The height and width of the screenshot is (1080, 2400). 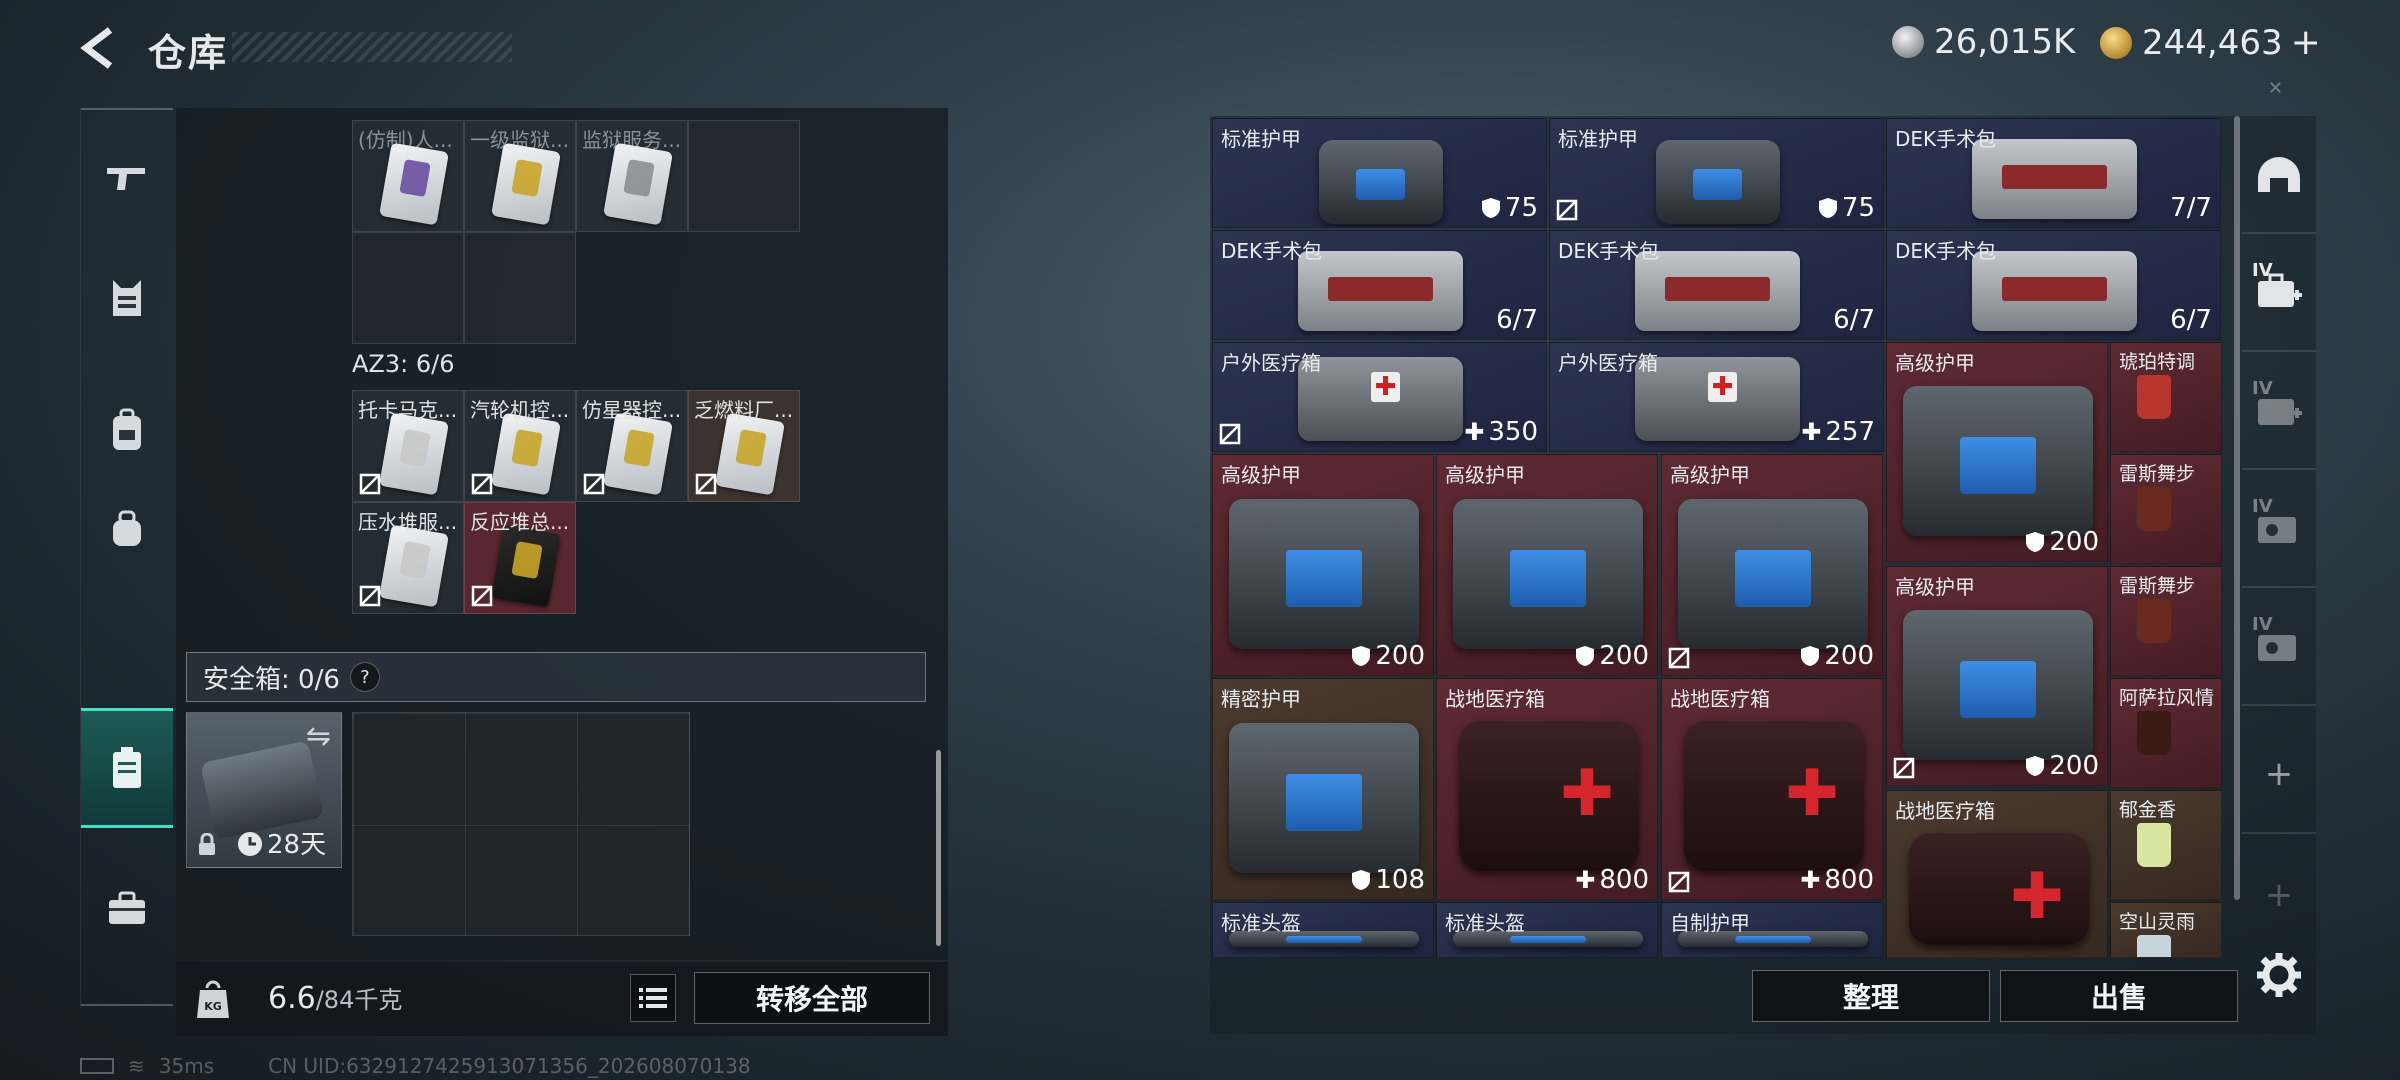 What do you see at coordinates (2275, 88) in the screenshot?
I see `close-icon: ✕` at bounding box center [2275, 88].